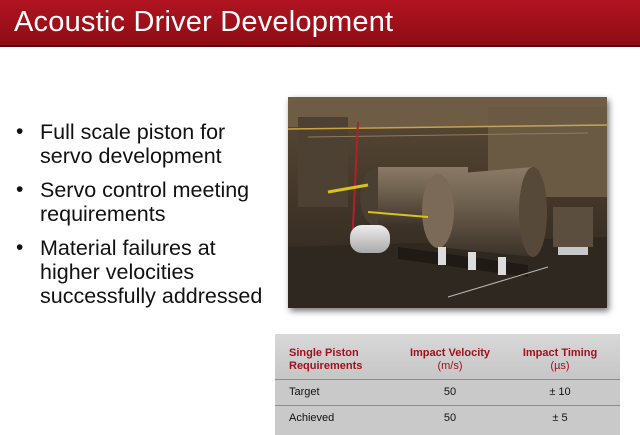 This screenshot has width=640, height=435. Describe the element at coordinates (450, 366) in the screenshot. I see `header-velocity-unit: (m/s)` at that location.